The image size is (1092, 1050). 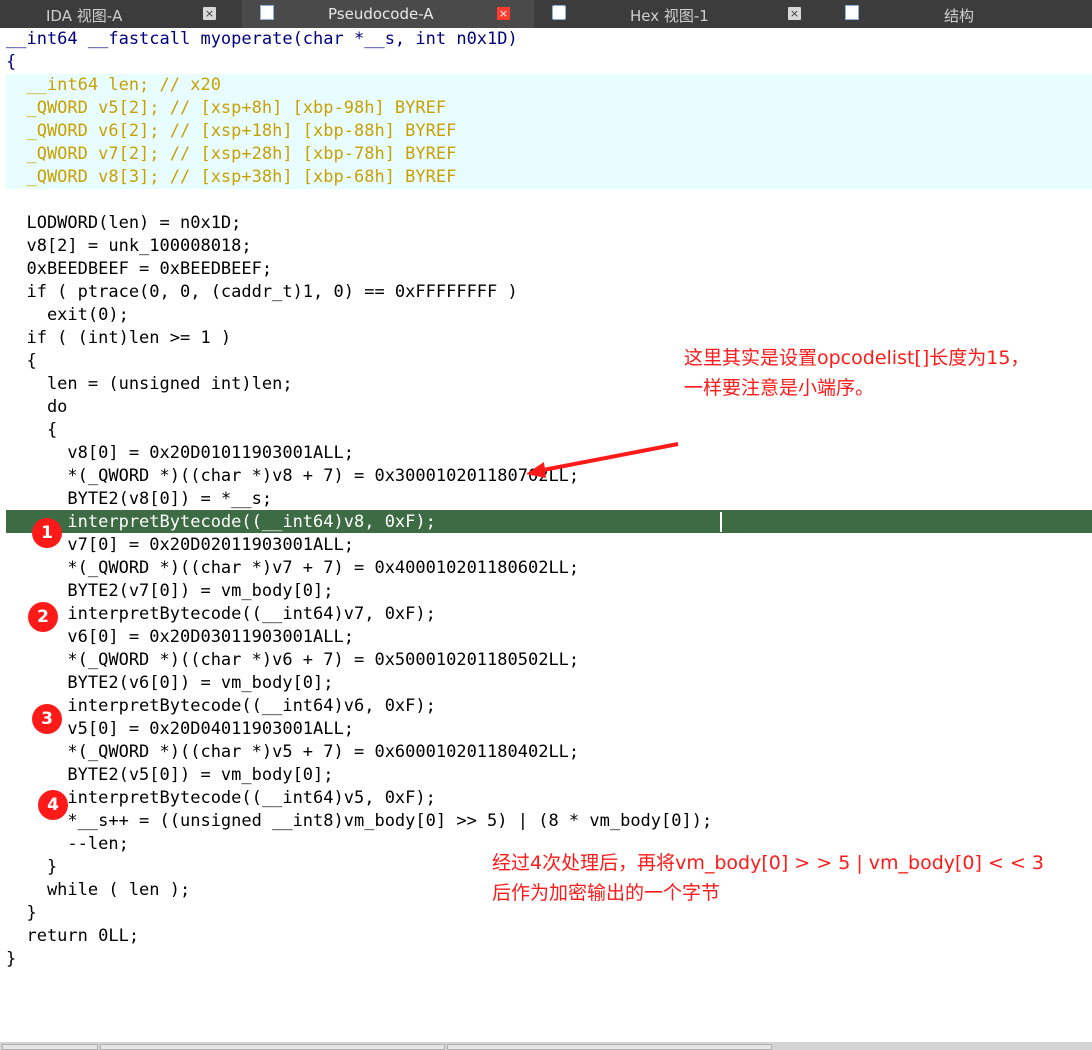 I want to click on code-line-decl: __int64 len; // x20, so click(x=546, y=85).